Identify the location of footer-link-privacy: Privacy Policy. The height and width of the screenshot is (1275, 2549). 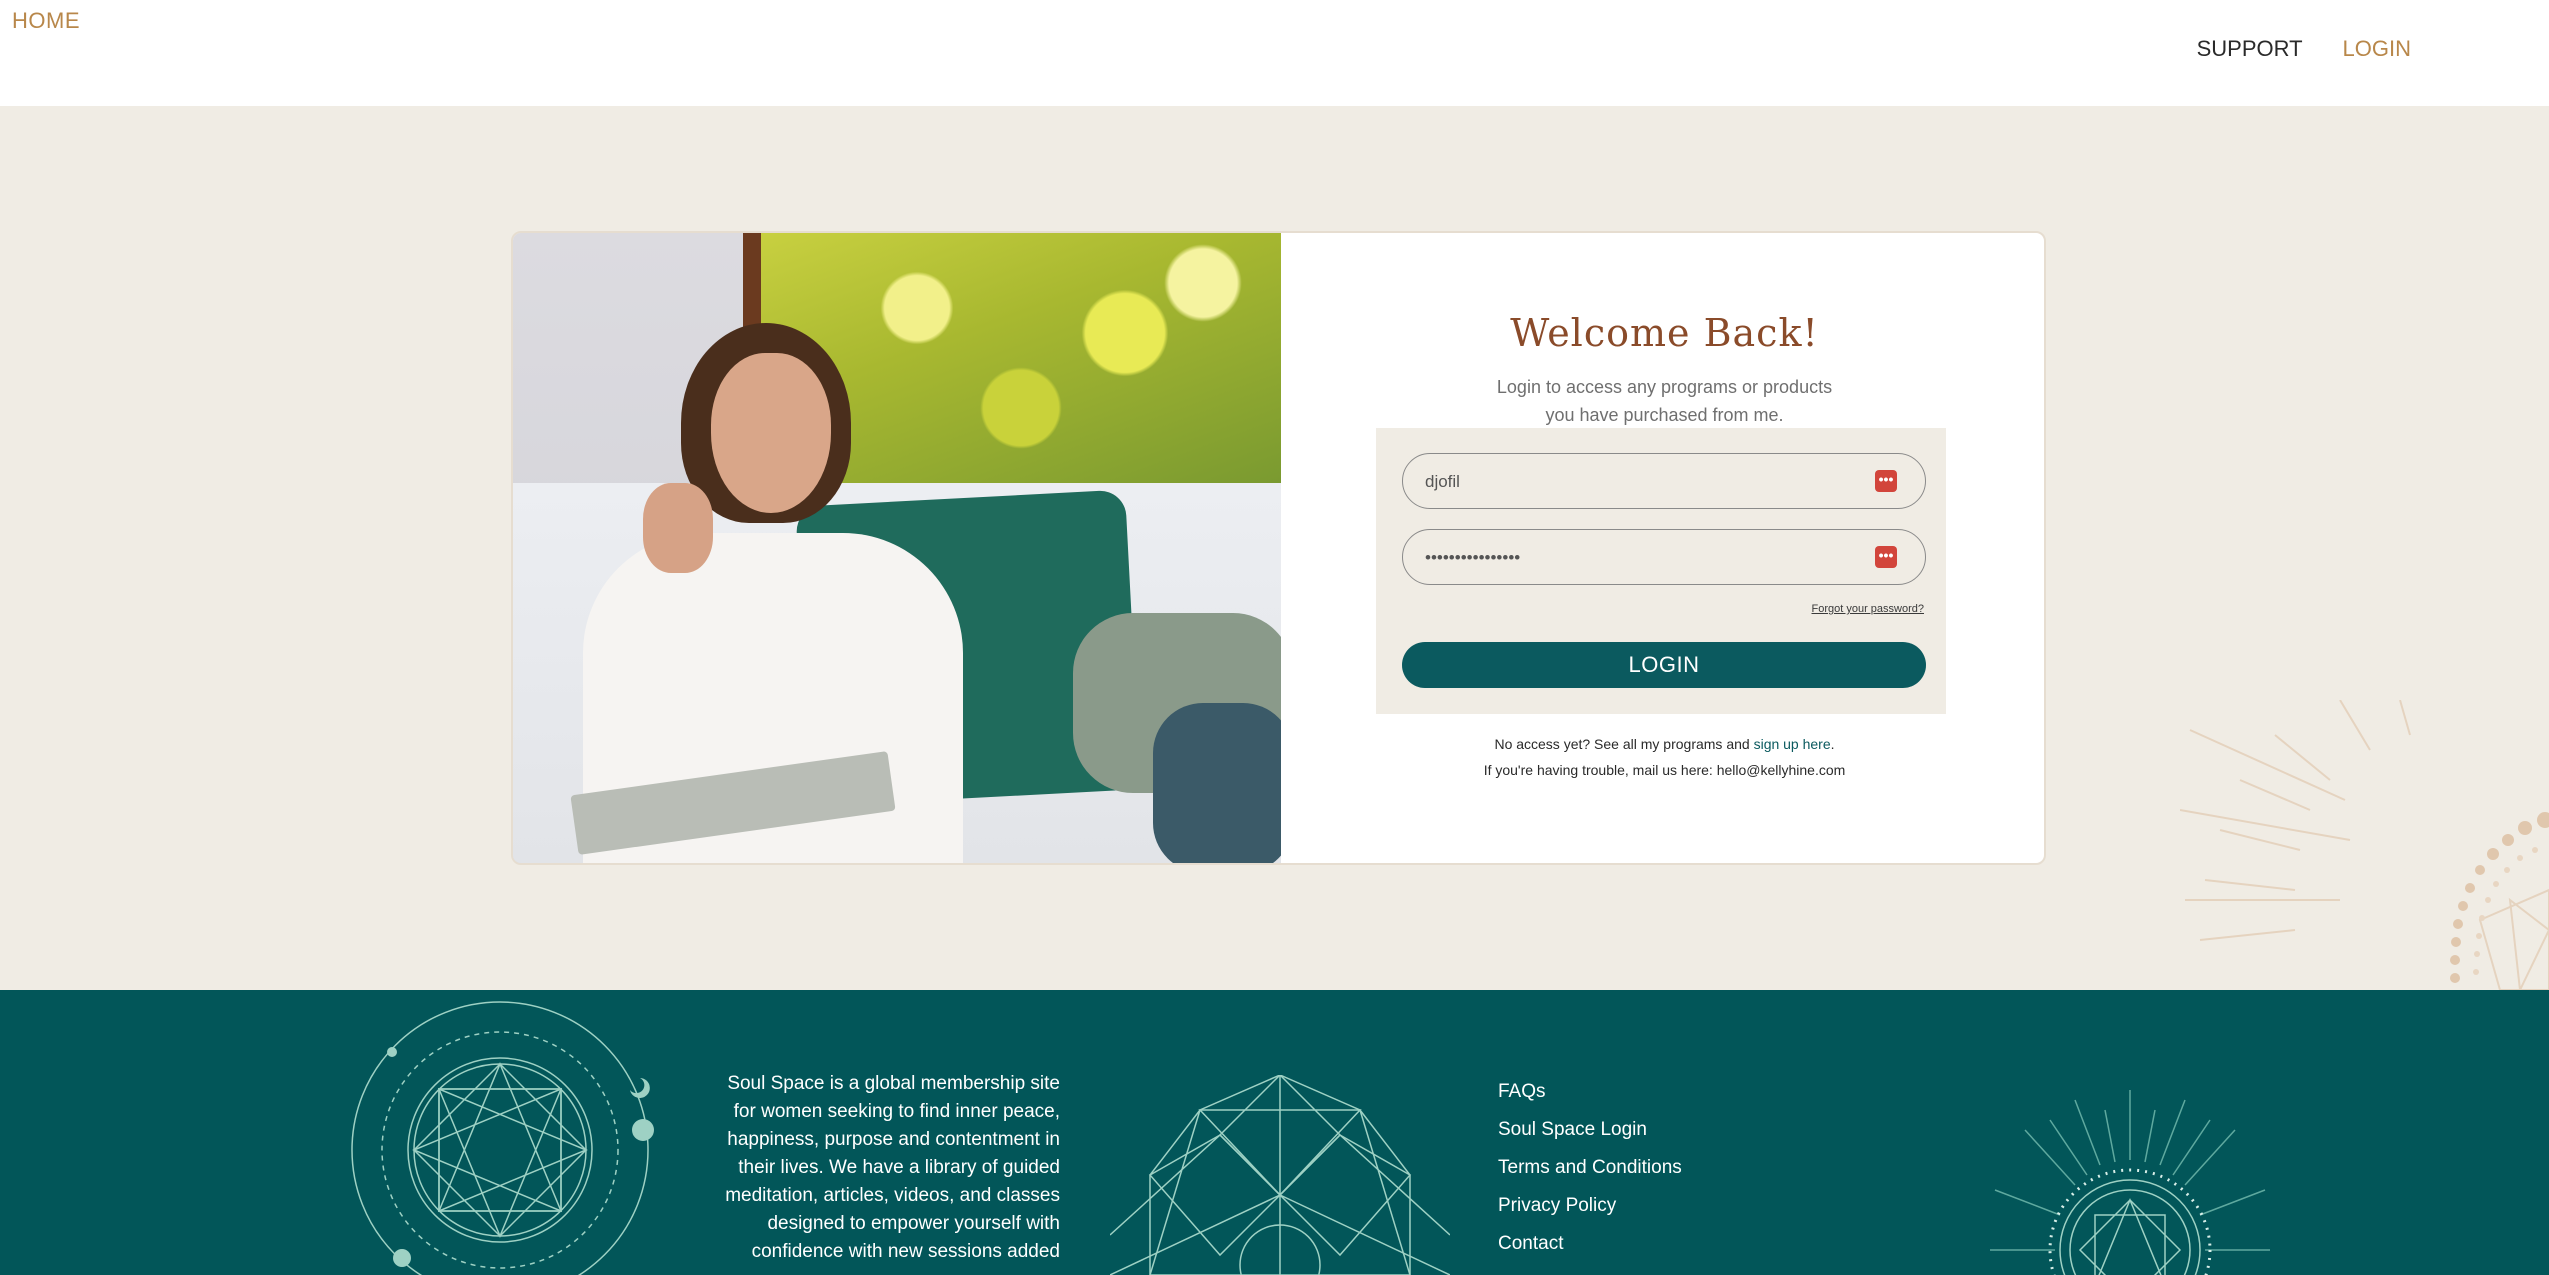
(1590, 1206).